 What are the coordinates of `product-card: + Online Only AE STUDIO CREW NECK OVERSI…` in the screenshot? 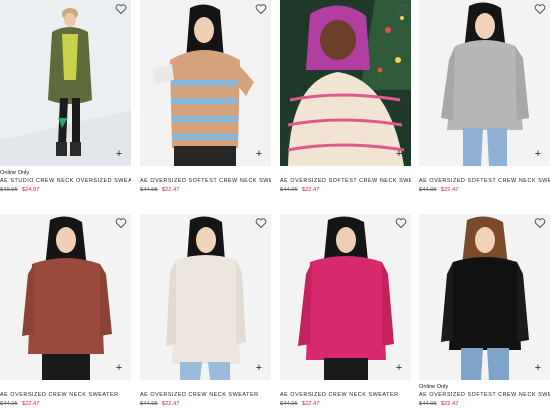 It's located at (65, 97).